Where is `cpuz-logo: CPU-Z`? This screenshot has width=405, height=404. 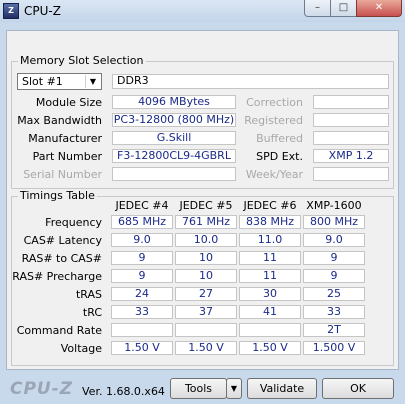
cpuz-logo: CPU-Z is located at coordinates (42, 389).